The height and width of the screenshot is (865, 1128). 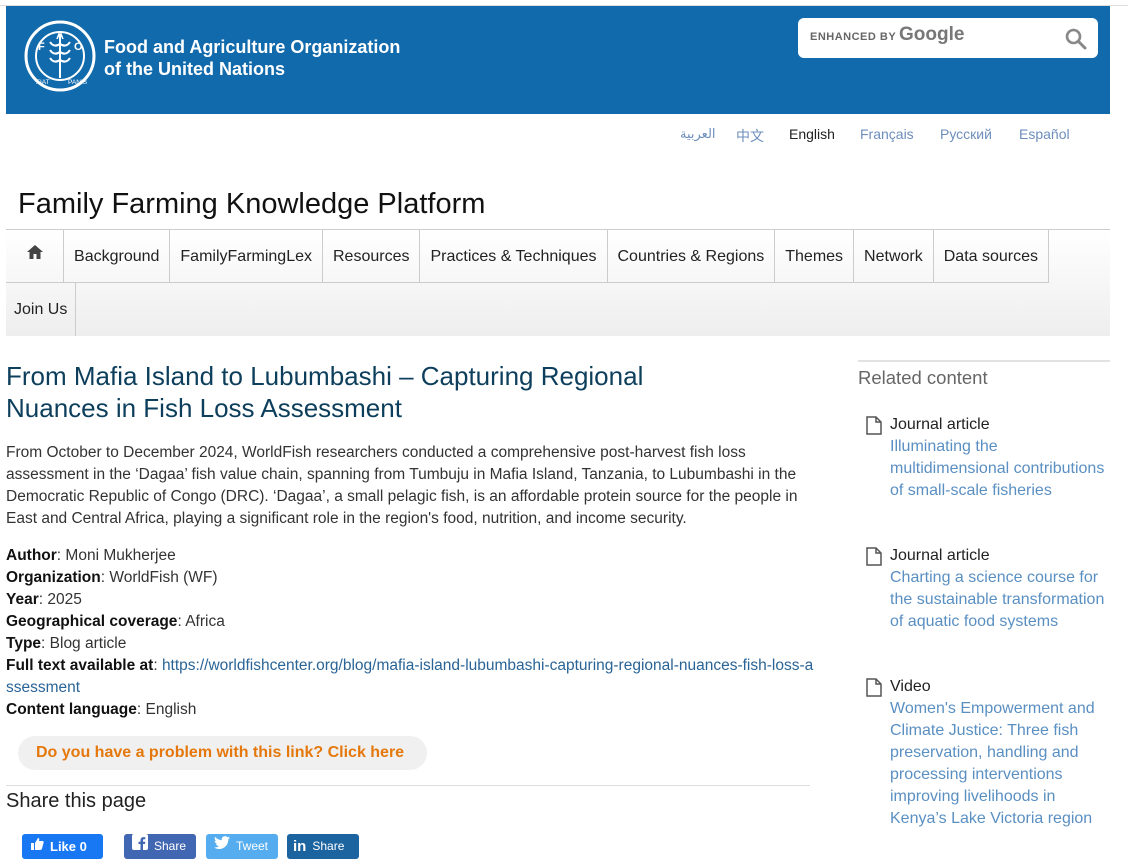 What do you see at coordinates (66, 643) in the screenshot?
I see `meta-type: Type: Blog article` at bounding box center [66, 643].